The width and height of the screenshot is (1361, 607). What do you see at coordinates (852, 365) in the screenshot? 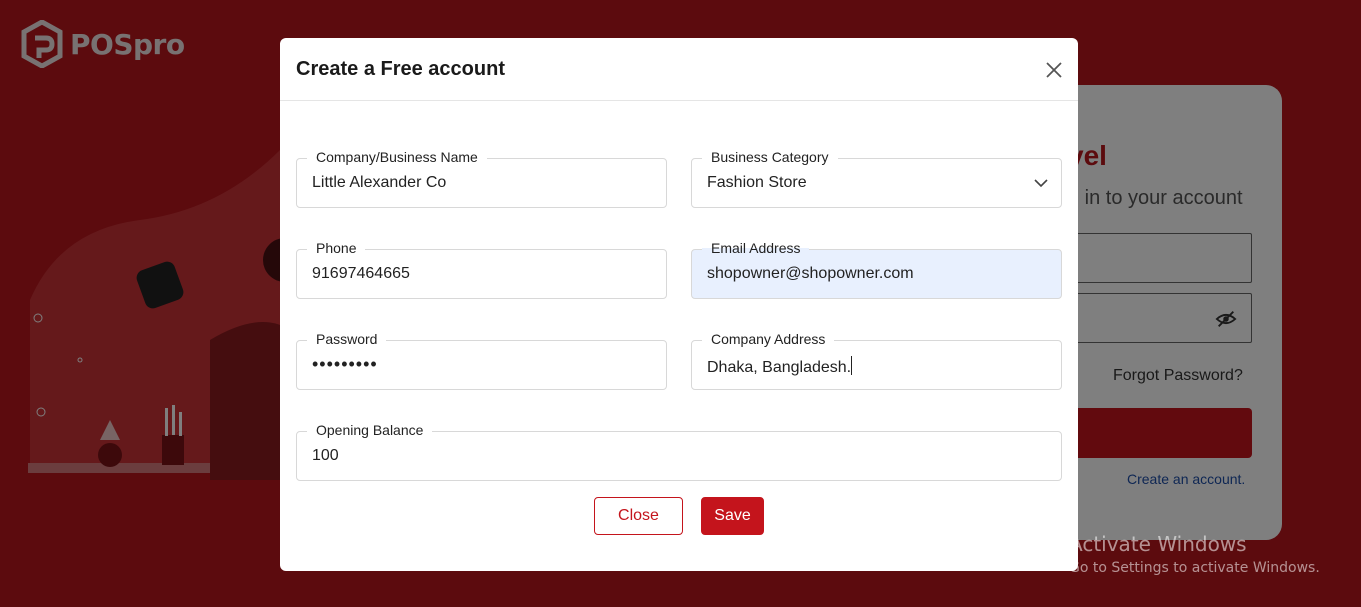
I see `text-cursor` at bounding box center [852, 365].